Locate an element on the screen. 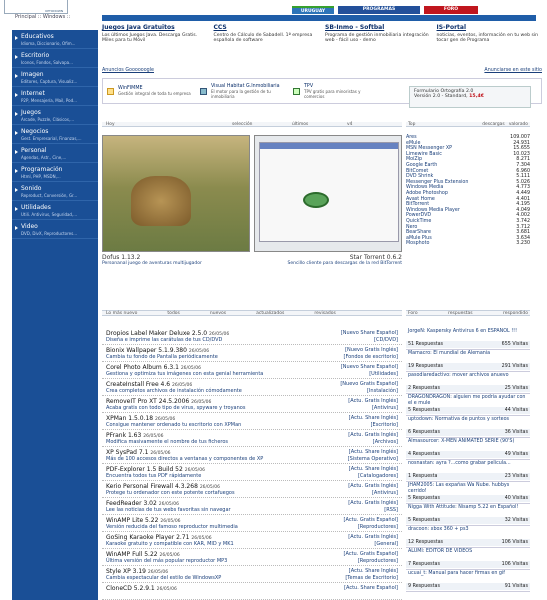  foro-question: Almasourcer: X-MEN ANIMATED SERIE (90'S) is located at coordinates (468, 444).